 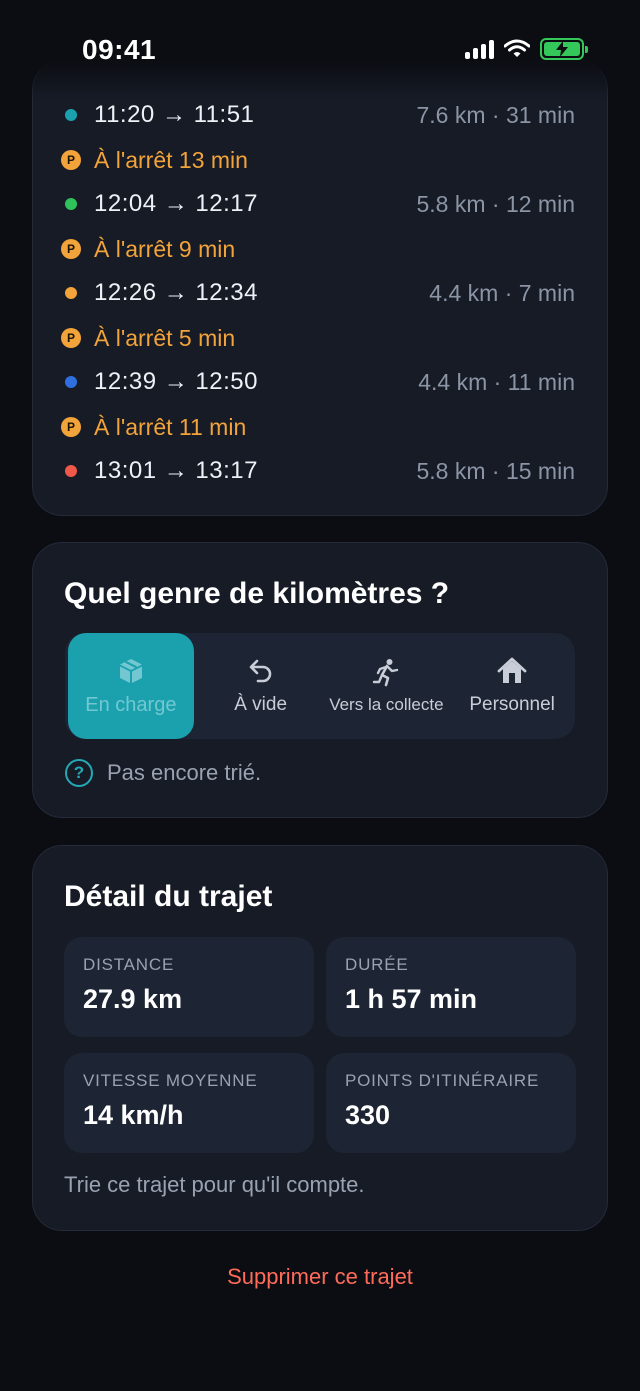 What do you see at coordinates (165, 248) in the screenshot?
I see `stop-text: À l'arrêt 9 min` at bounding box center [165, 248].